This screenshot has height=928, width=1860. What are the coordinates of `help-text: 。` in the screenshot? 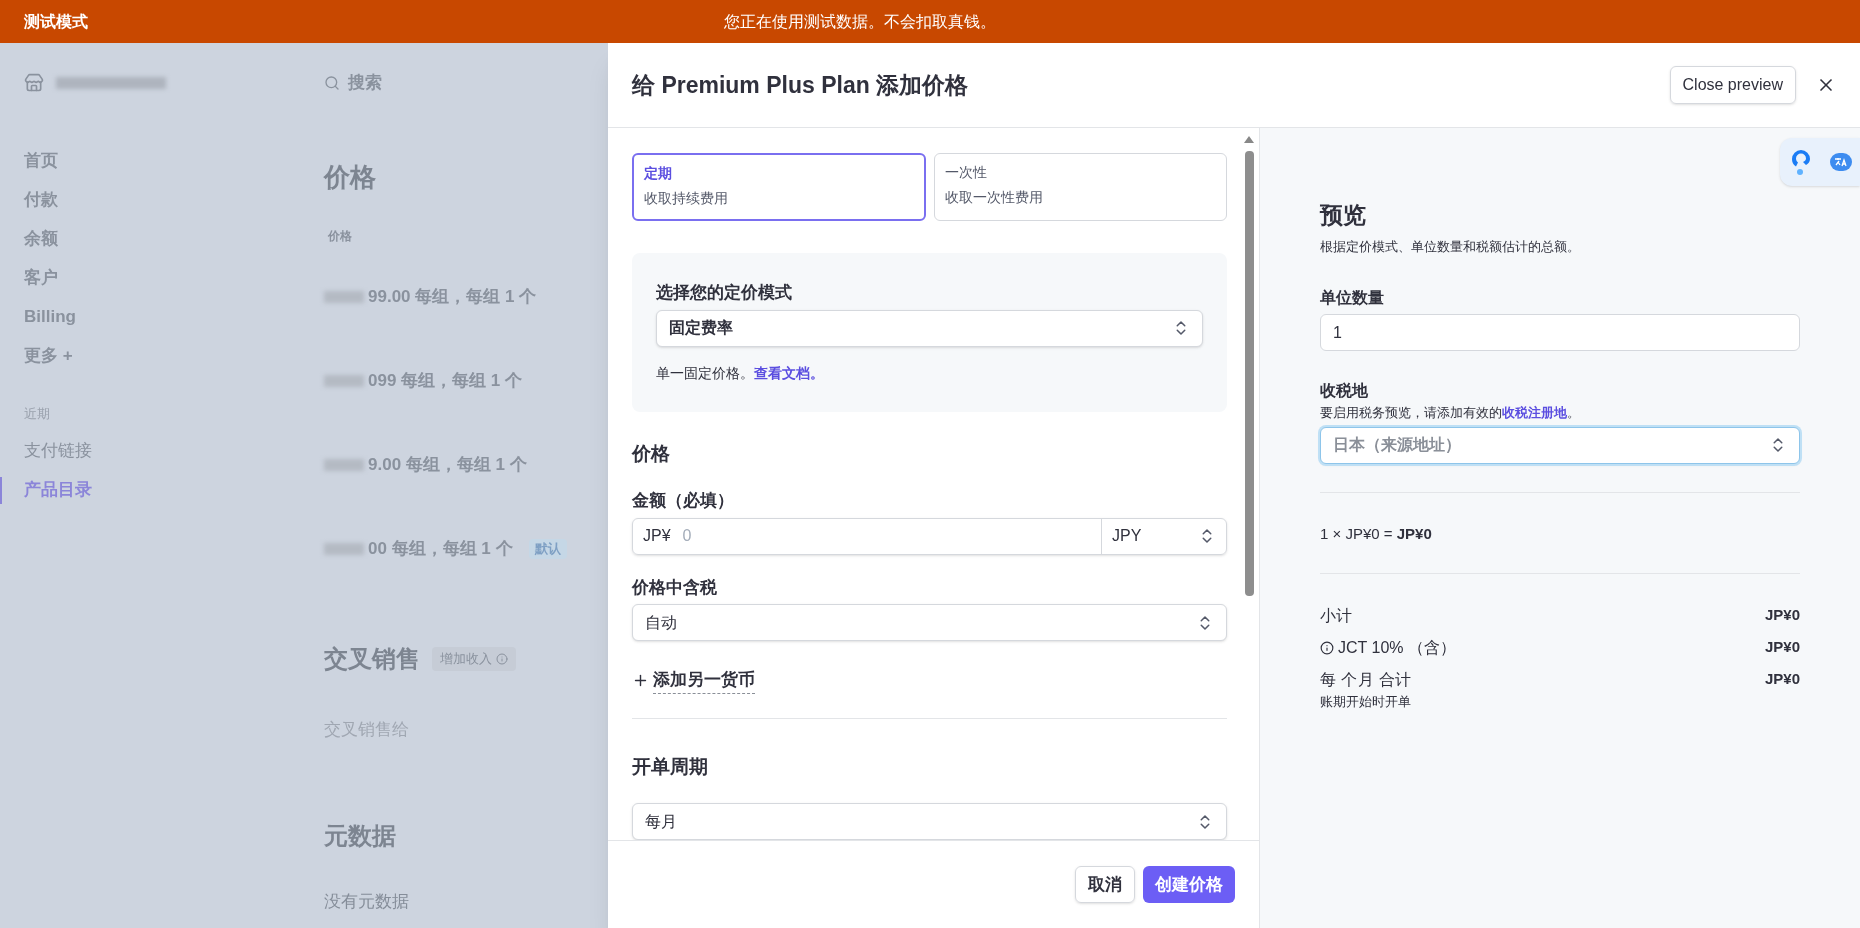 It's located at (1573, 413).